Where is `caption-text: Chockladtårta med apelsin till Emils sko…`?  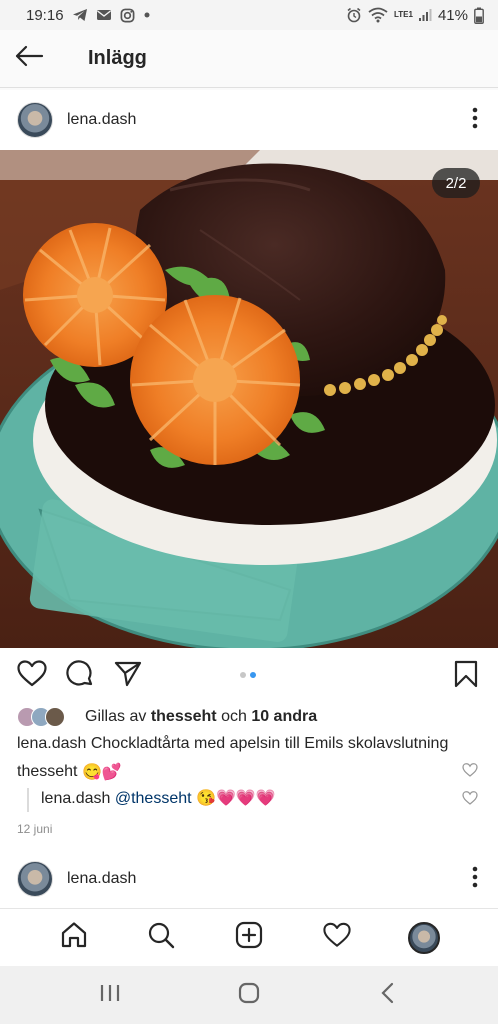
caption-text: Chockladtårta med apelsin till Emils sko… is located at coordinates (269, 743).